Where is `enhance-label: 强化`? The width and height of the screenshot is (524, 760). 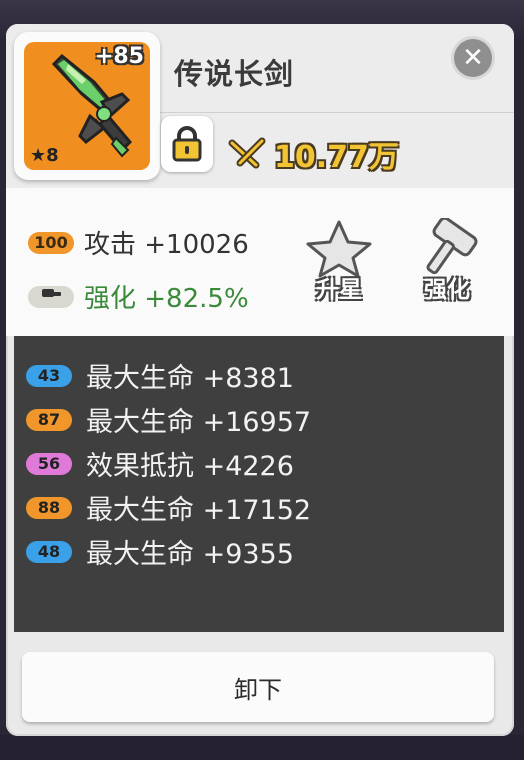
enhance-label: 强化 is located at coordinates (447, 290).